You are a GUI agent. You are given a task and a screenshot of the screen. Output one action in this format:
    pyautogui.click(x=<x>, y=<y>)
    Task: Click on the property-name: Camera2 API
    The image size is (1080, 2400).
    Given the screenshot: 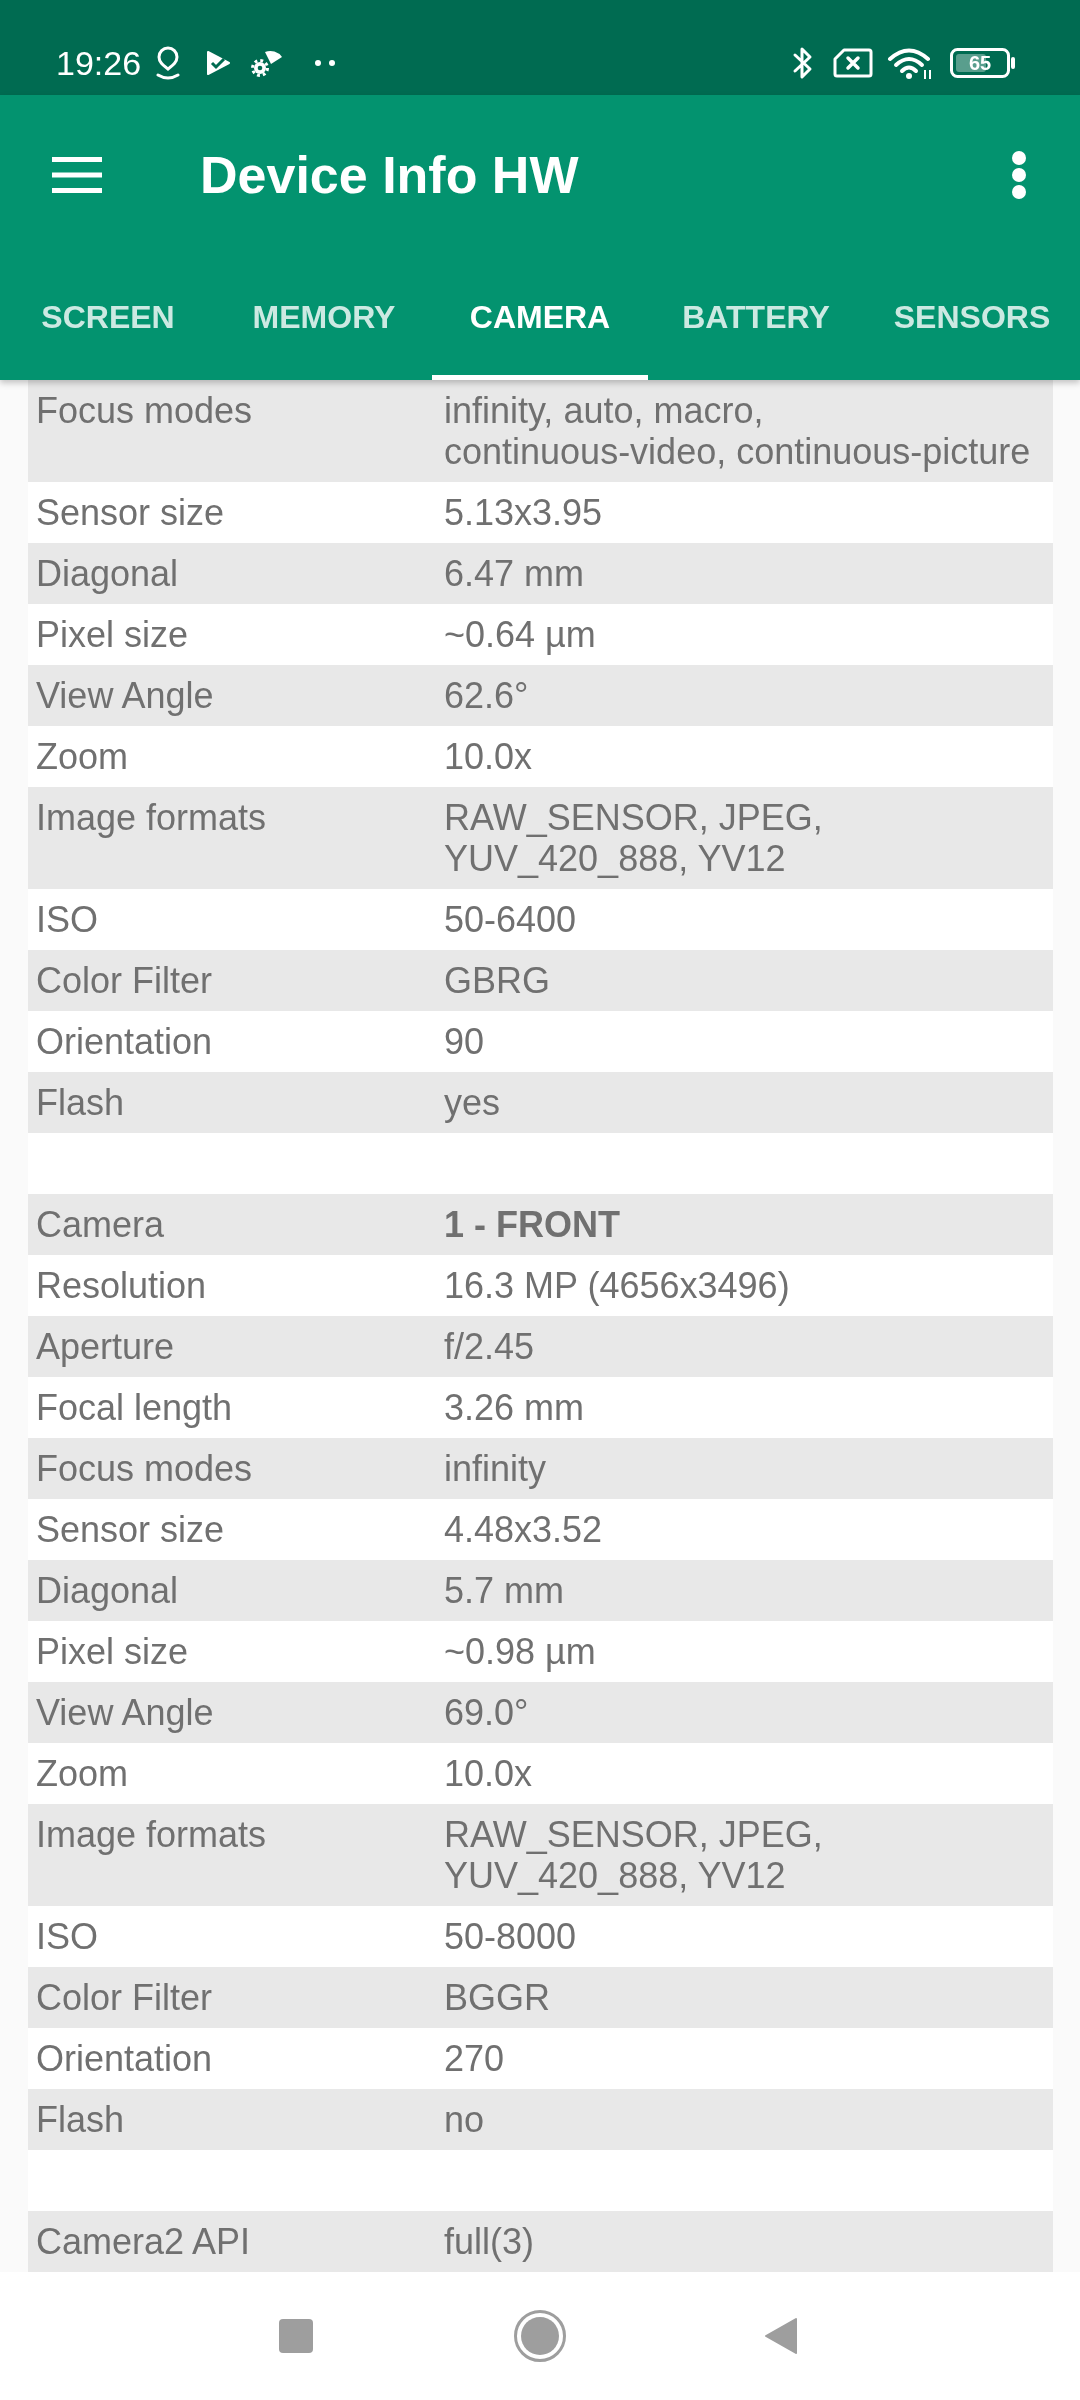 What is the action you would take?
    pyautogui.click(x=143, y=2241)
    